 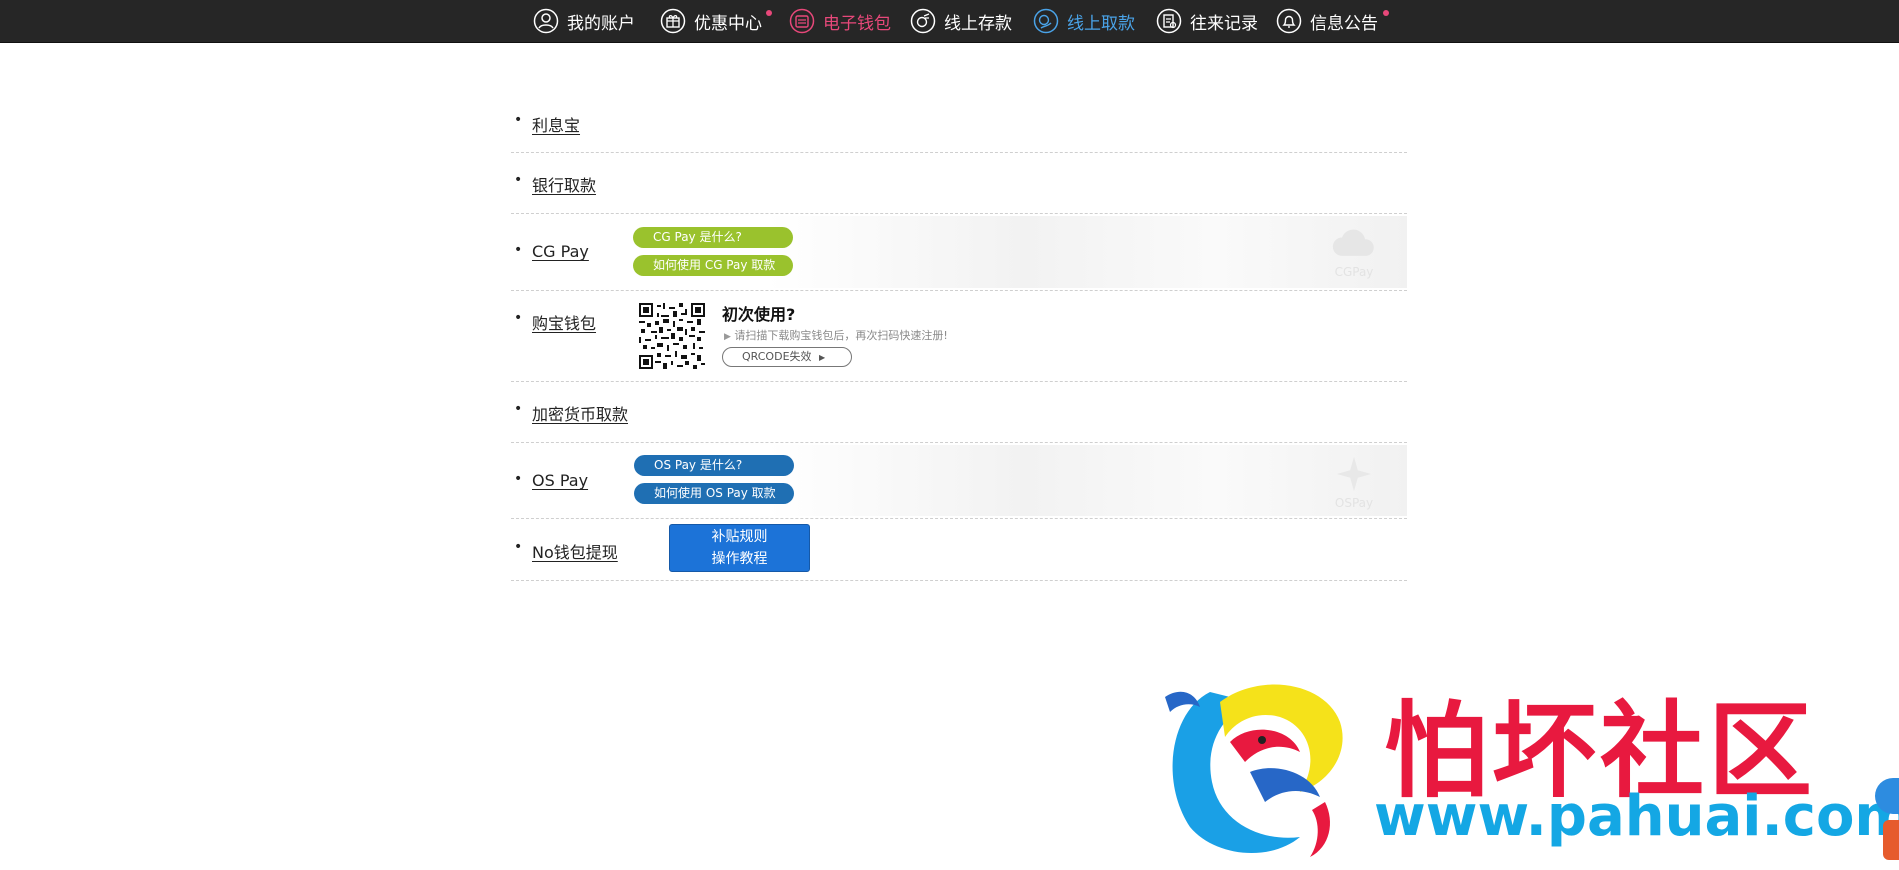 I want to click on nav-transaction-records: 往来记录, so click(x=1207, y=21).